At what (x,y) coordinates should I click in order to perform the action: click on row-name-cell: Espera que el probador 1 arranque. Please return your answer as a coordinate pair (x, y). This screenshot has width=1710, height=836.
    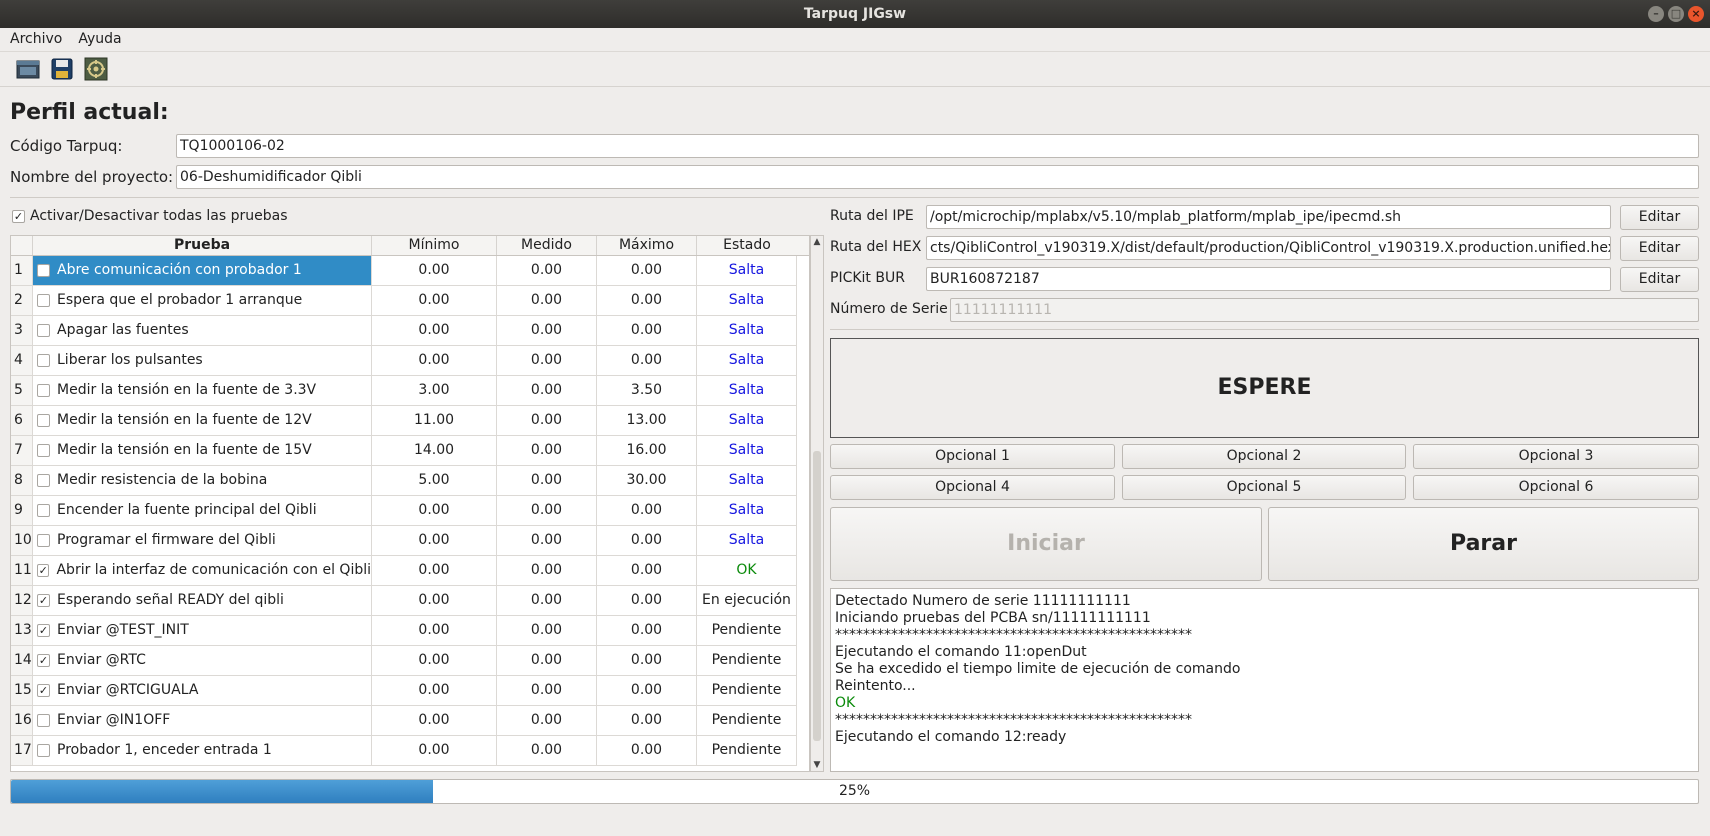
    Looking at the image, I should click on (202, 301).